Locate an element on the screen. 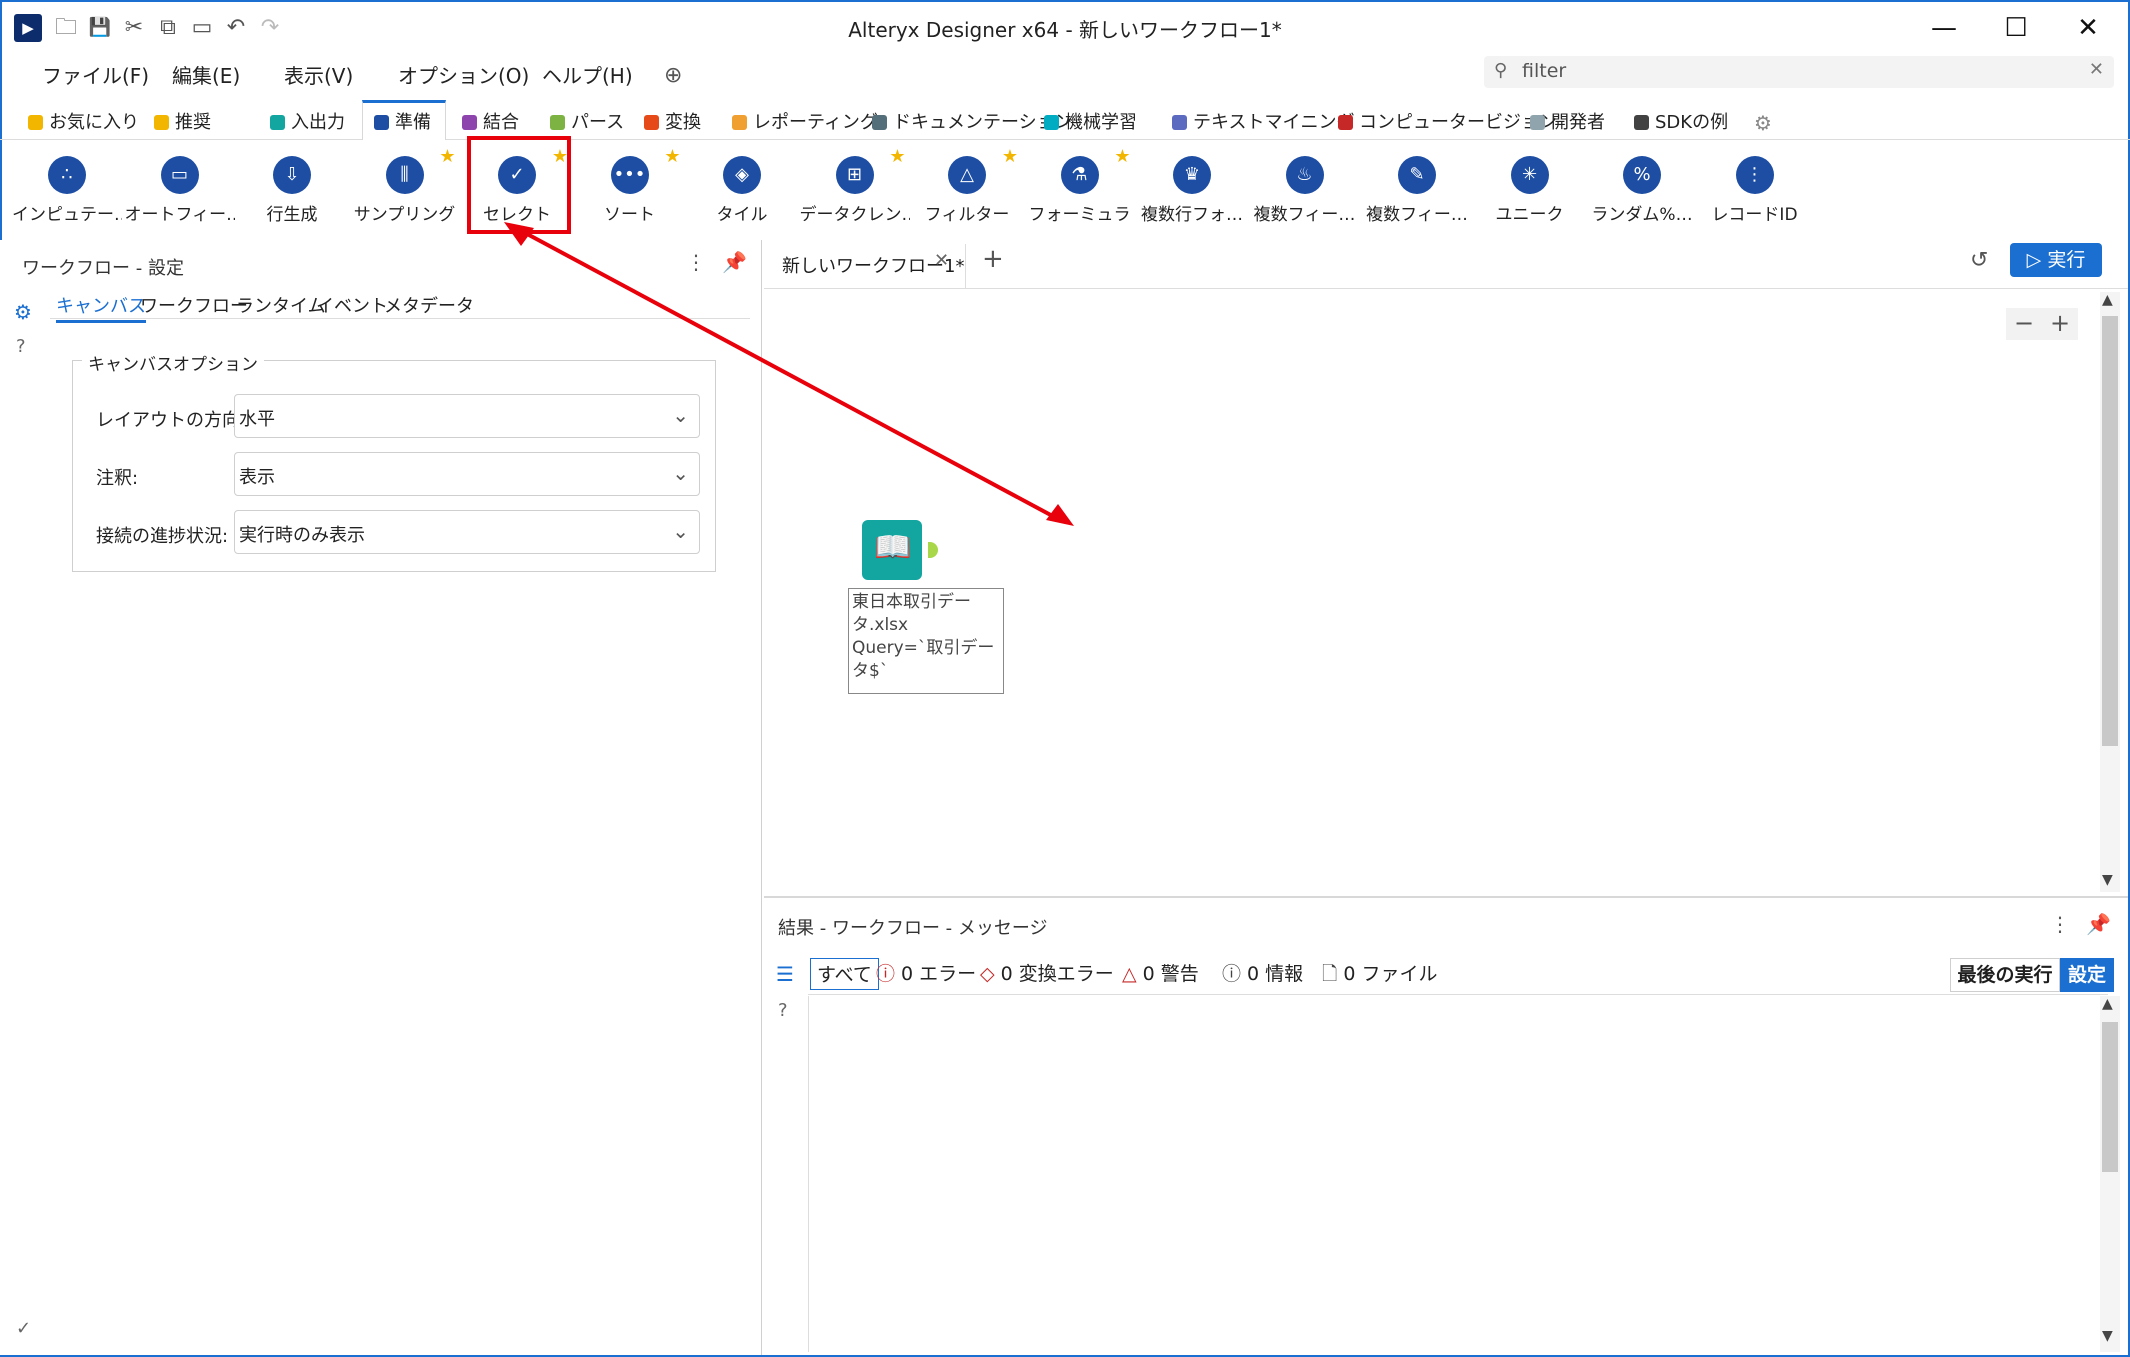  file-icon: 🗋 is located at coordinates (1333, 974).